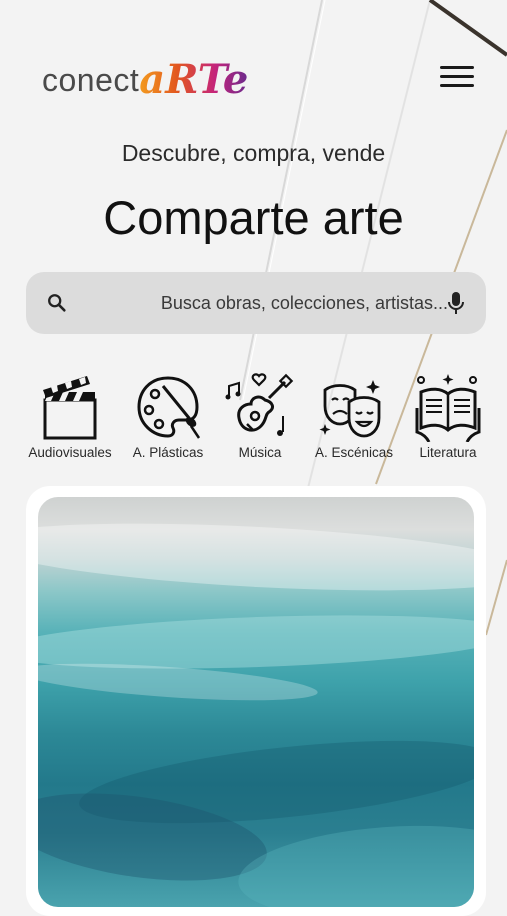  What do you see at coordinates (57, 303) in the screenshot?
I see `search-icon` at bounding box center [57, 303].